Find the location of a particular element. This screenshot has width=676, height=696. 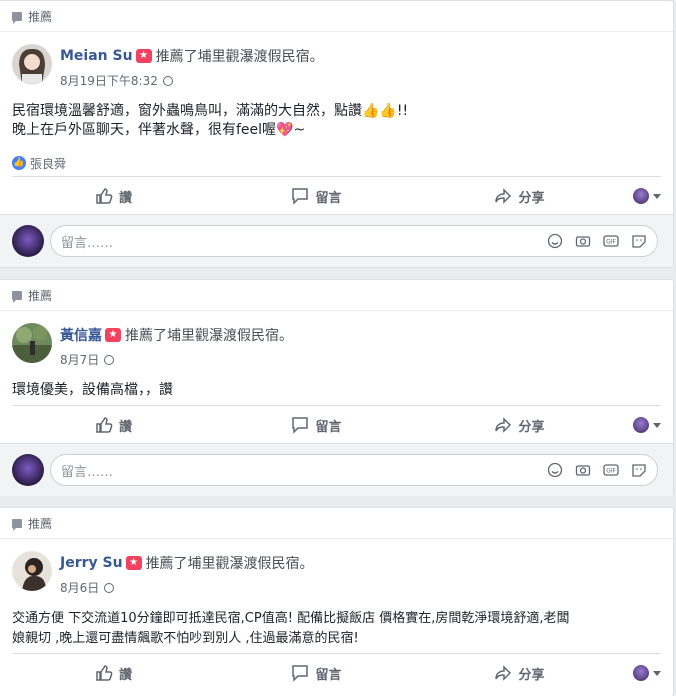

post-text: 環境優美，設備高檔，，讚 is located at coordinates (336, 390).